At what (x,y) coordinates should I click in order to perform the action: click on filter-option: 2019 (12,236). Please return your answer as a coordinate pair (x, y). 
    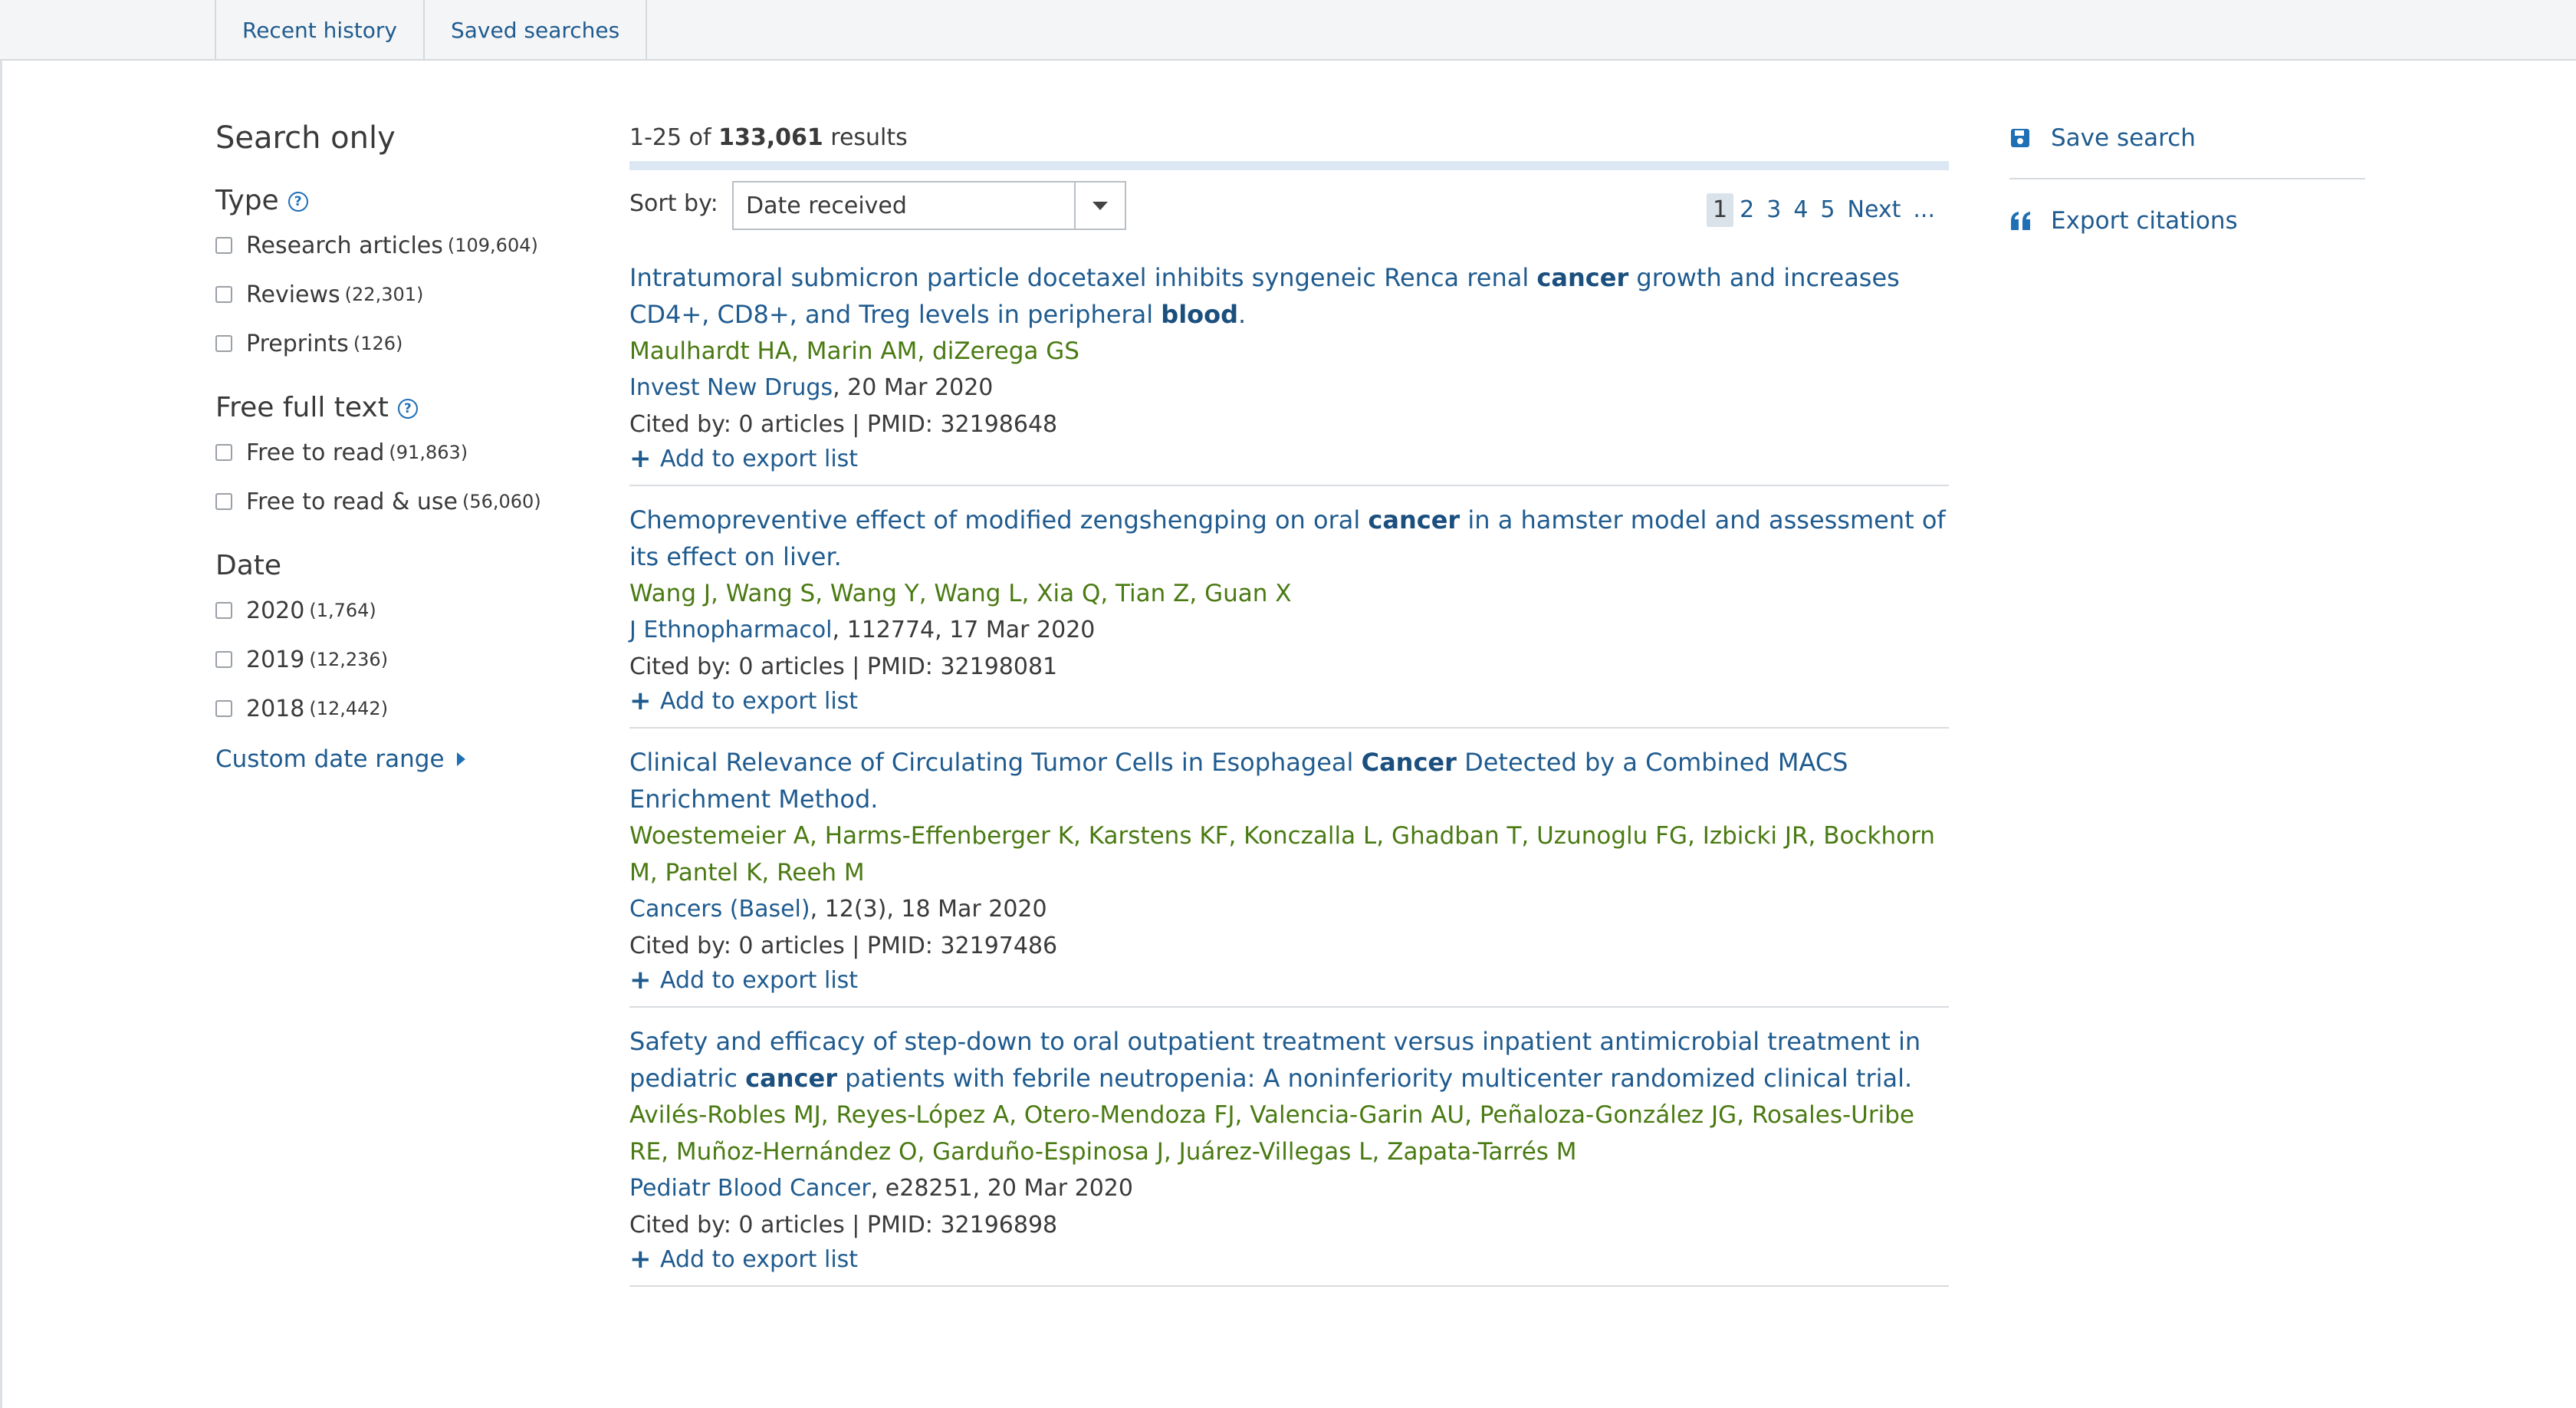
    Looking at the image, I should click on (415, 659).